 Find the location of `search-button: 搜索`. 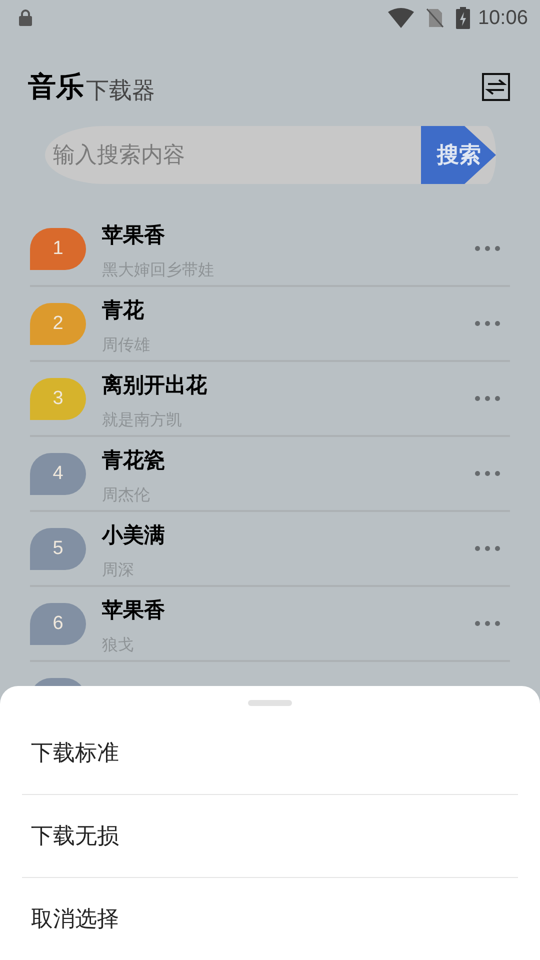

search-button: 搜索 is located at coordinates (458, 155).